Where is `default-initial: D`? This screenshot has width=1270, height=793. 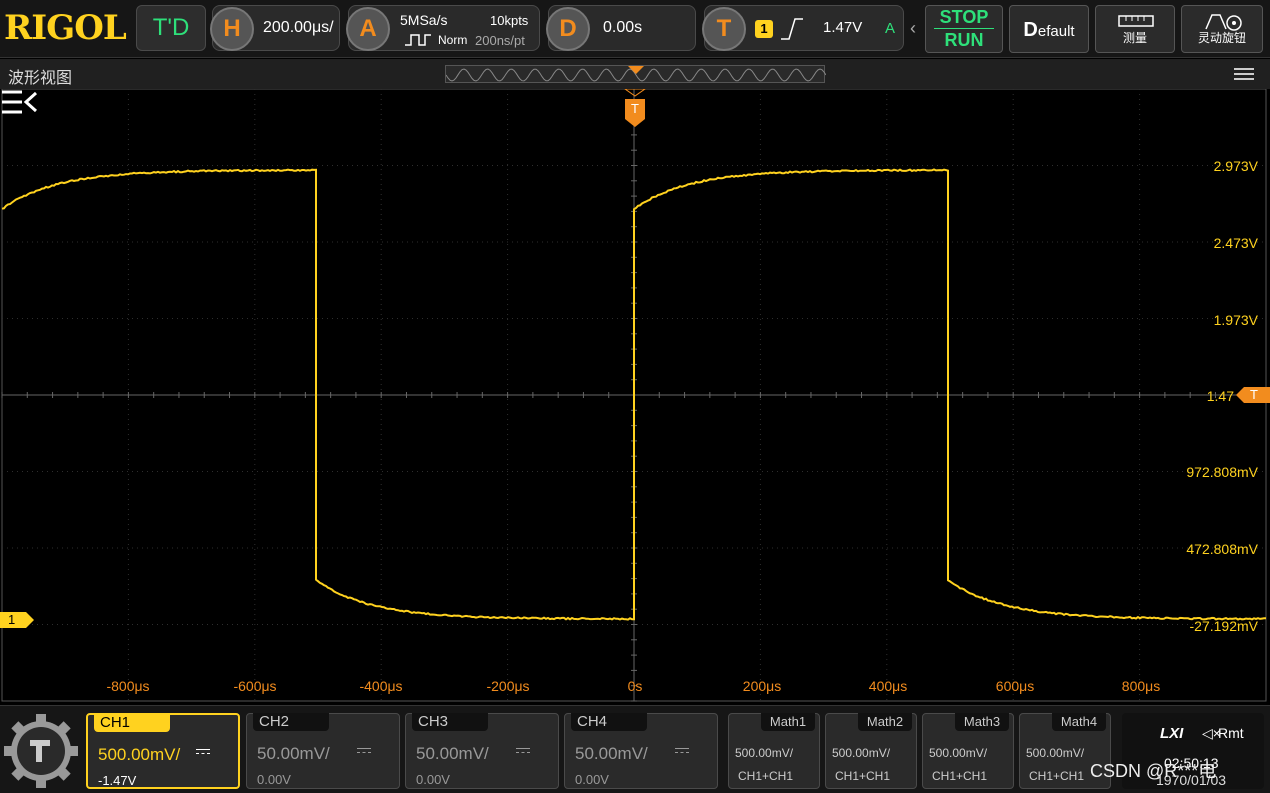 default-initial: D is located at coordinates (1030, 30).